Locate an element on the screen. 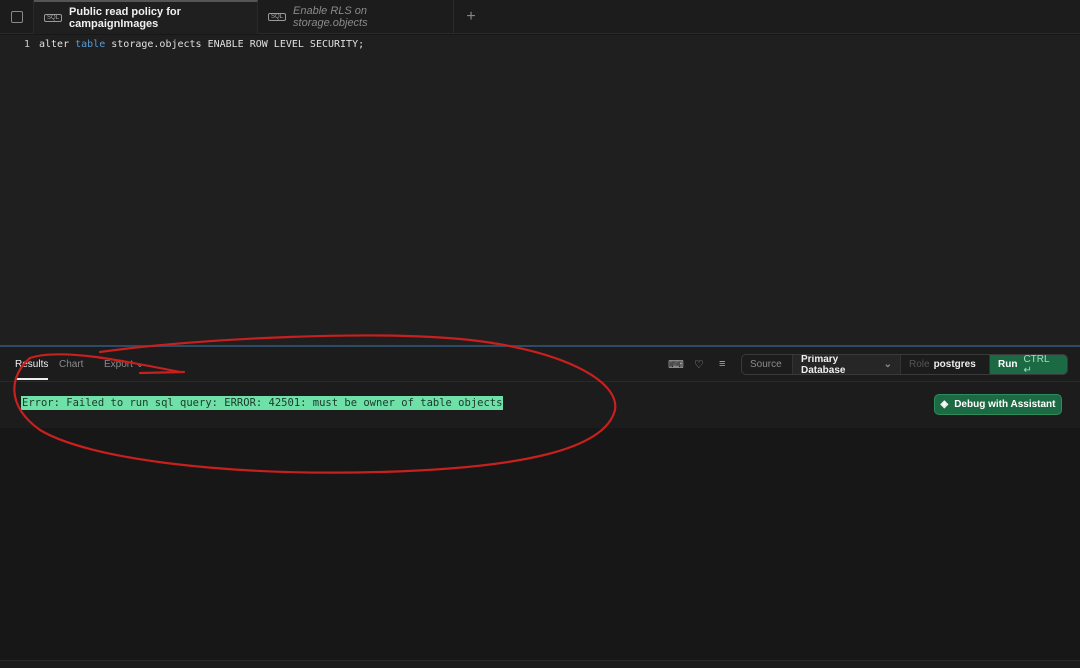 This screenshot has width=1080, height=668. assistant-icon: ◈ is located at coordinates (944, 404).